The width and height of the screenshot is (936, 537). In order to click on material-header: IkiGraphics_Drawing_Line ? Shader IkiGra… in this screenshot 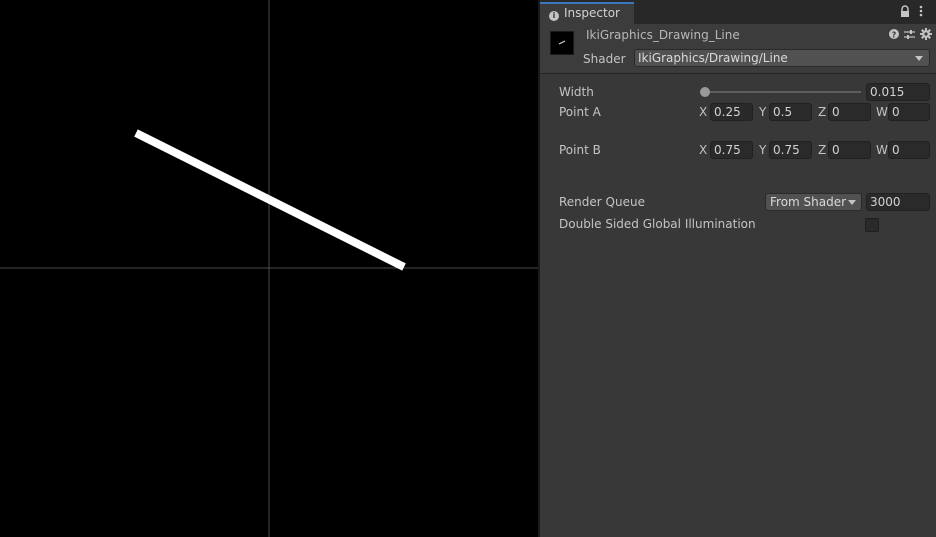, I will do `click(738, 49)`.